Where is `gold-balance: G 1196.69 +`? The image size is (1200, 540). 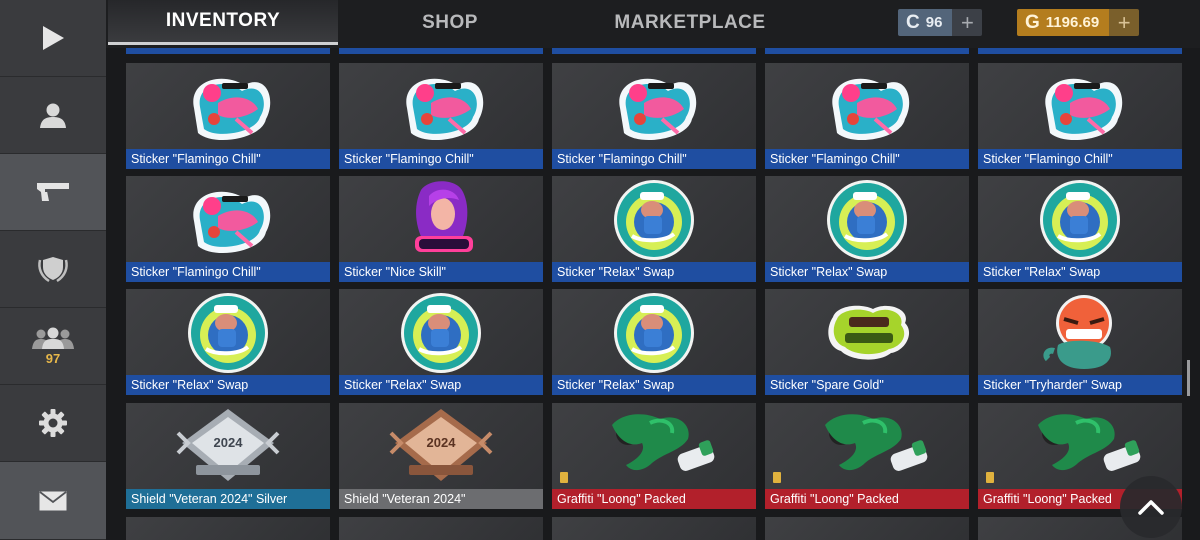 gold-balance: G 1196.69 + is located at coordinates (1078, 22).